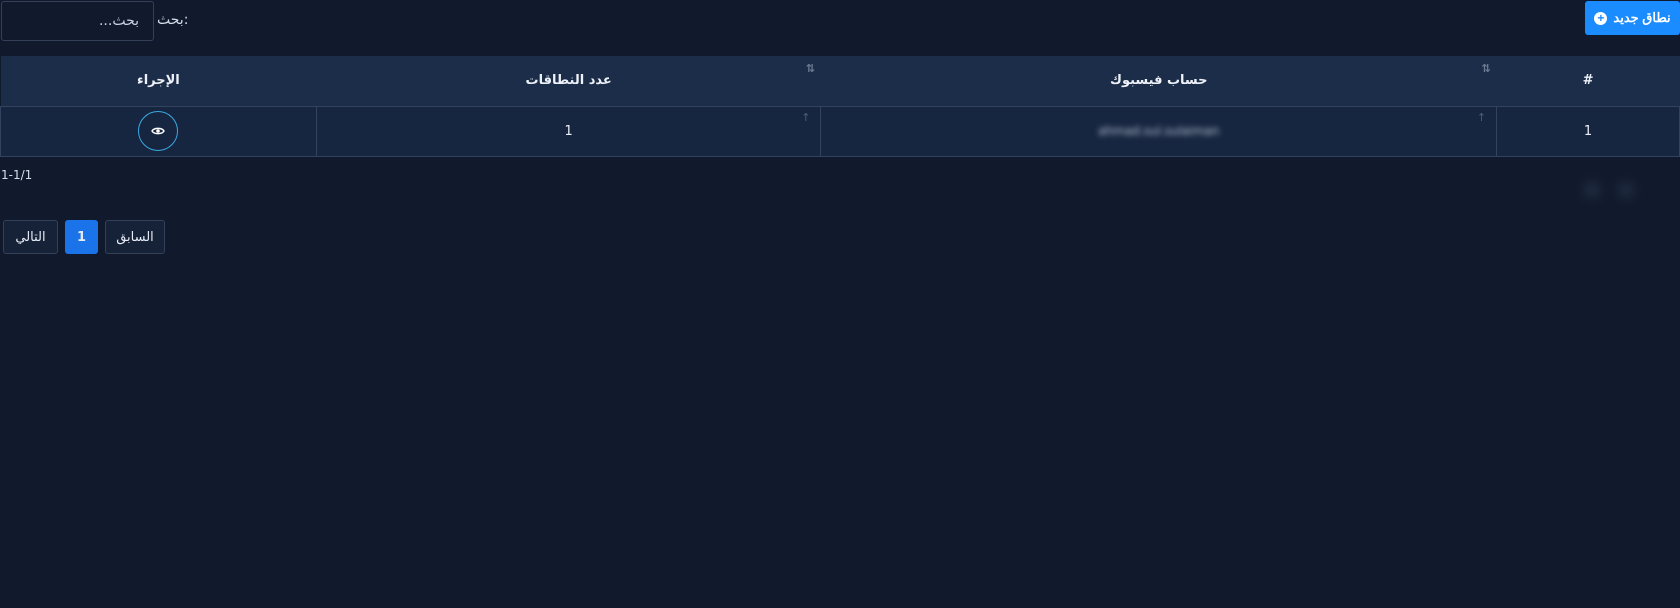 The width and height of the screenshot is (1680, 608). I want to click on pagination-range: 1-1/1, so click(17, 175).